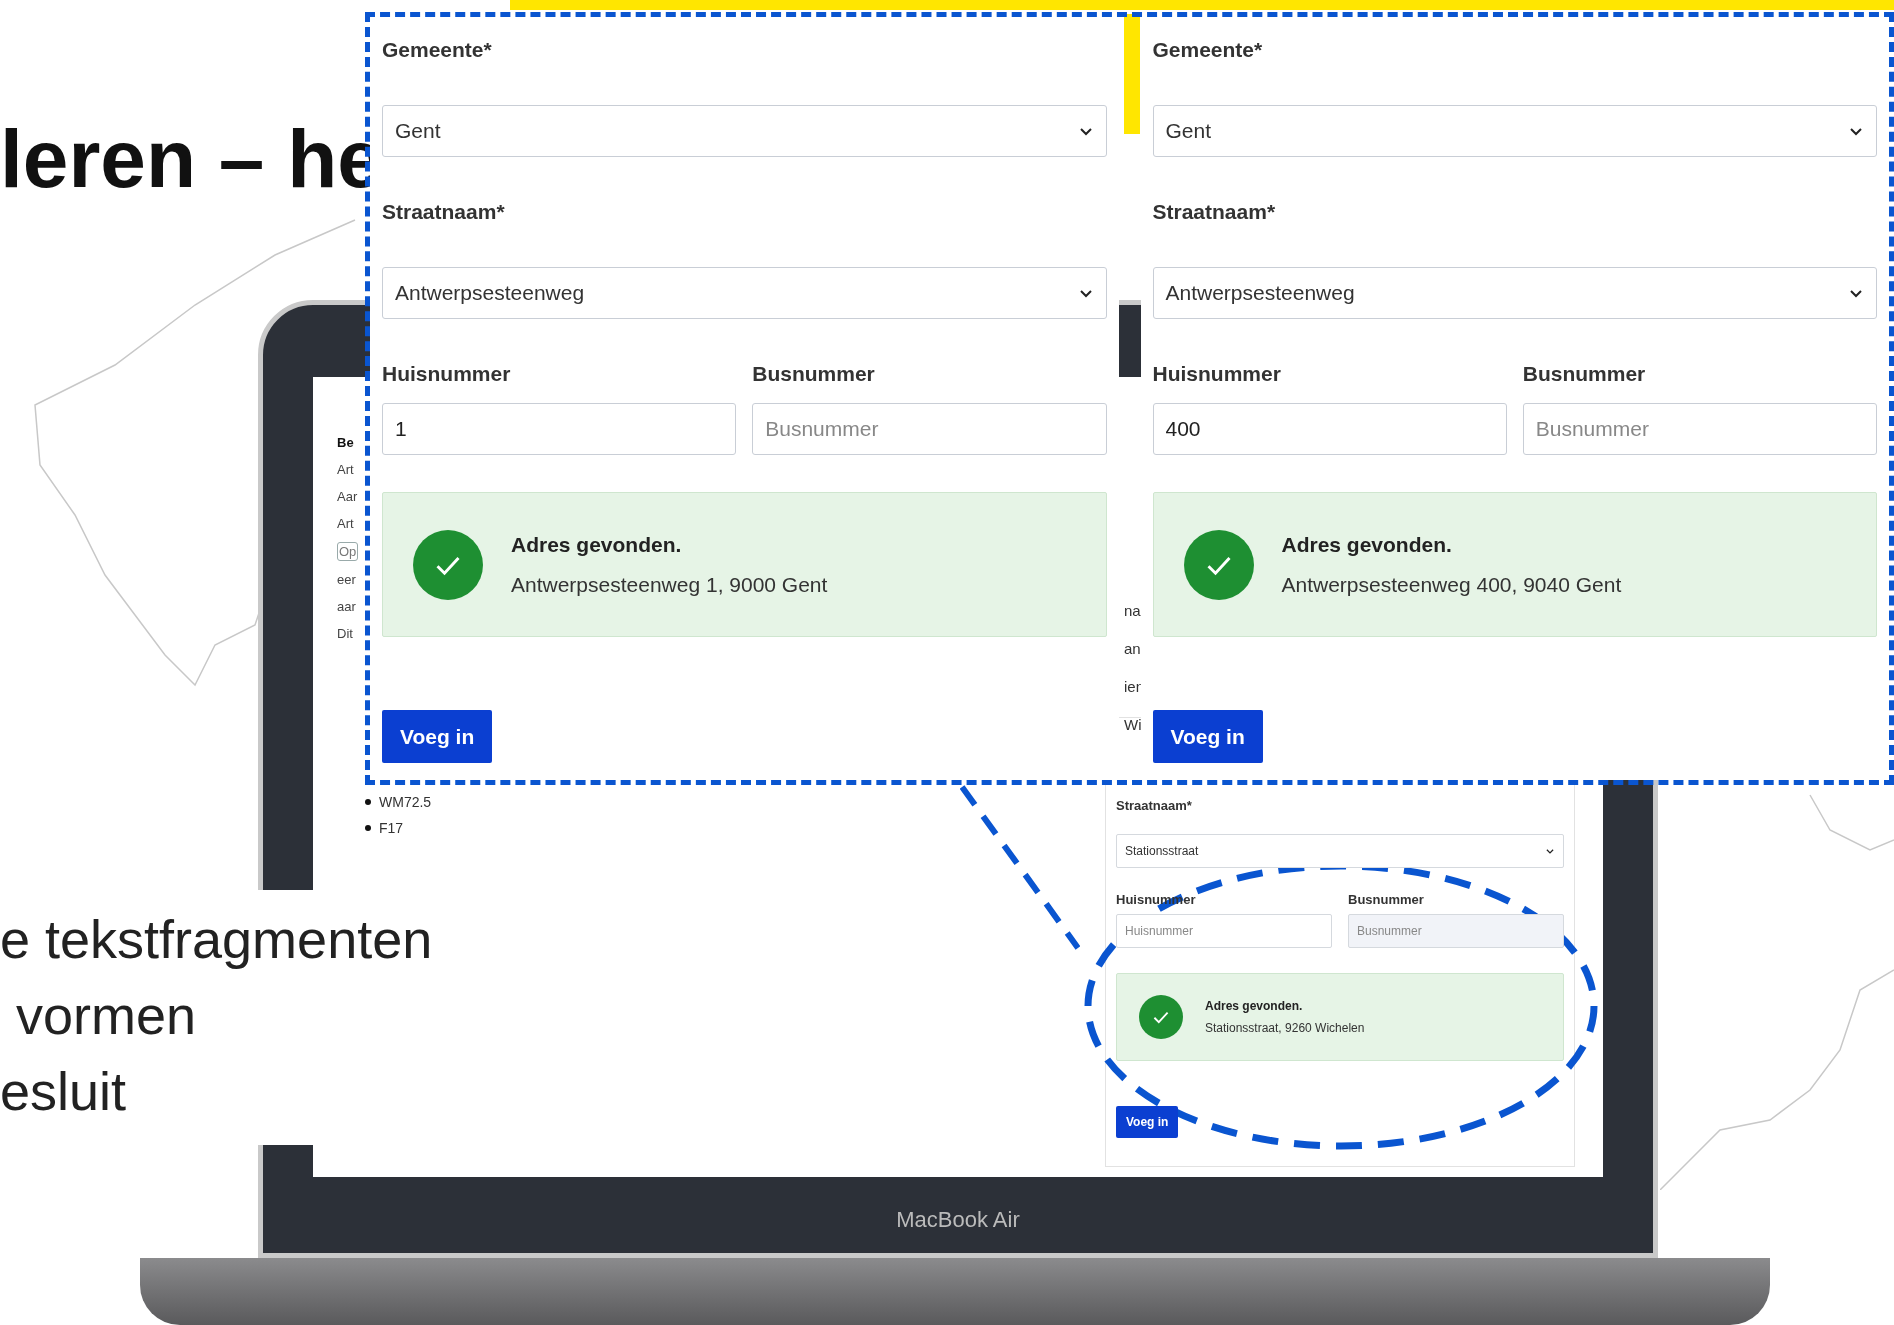 The height and width of the screenshot is (1325, 1894). What do you see at coordinates (64, 1091) in the screenshot?
I see `body-text-line: esluit` at bounding box center [64, 1091].